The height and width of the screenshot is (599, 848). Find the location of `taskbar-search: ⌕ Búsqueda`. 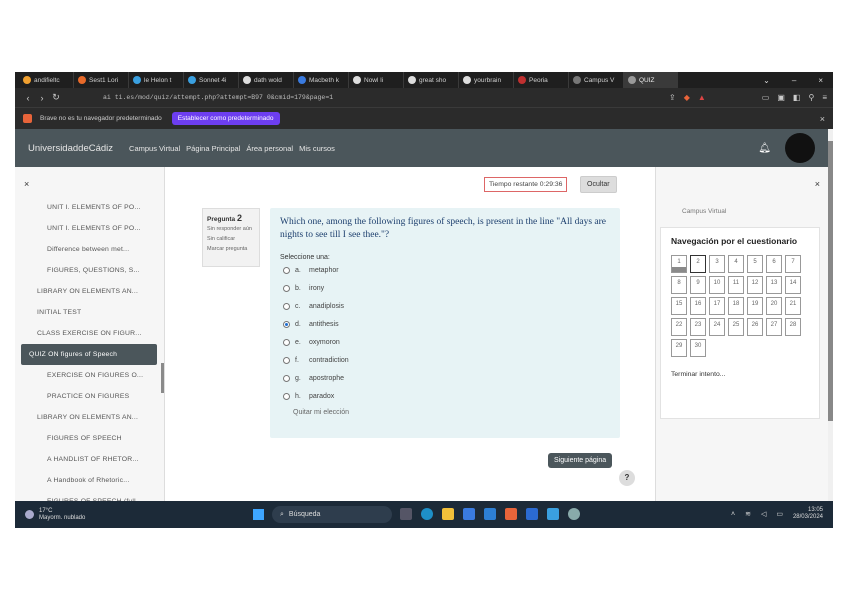

taskbar-search: ⌕ Búsqueda is located at coordinates (332, 514).